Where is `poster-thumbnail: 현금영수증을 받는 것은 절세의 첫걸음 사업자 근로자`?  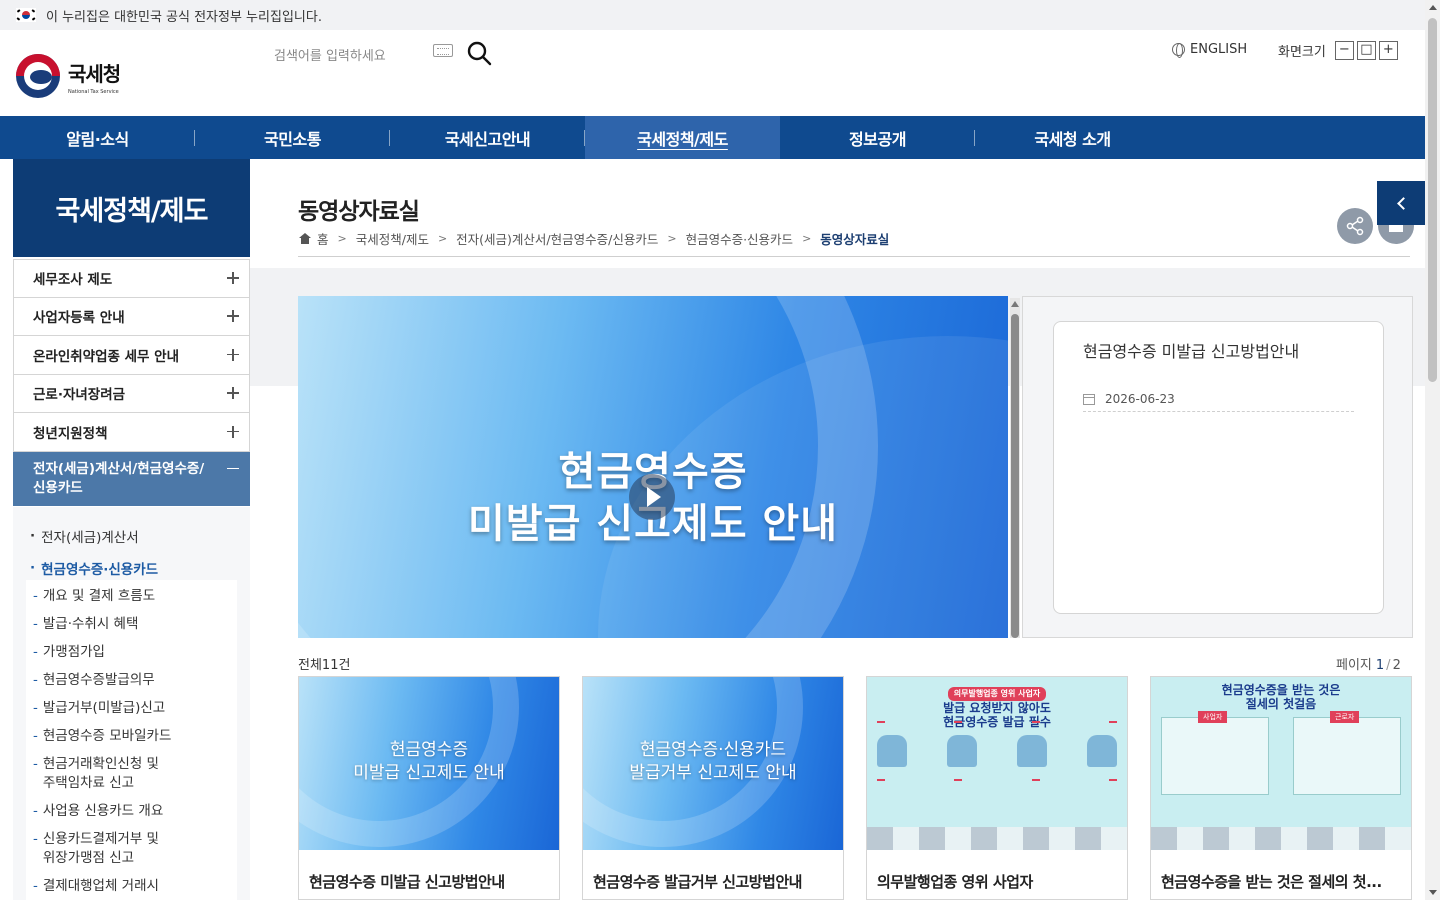
poster-thumbnail: 현금영수증을 받는 것은 절세의 첫걸음 사업자 근로자 is located at coordinates (1281, 763).